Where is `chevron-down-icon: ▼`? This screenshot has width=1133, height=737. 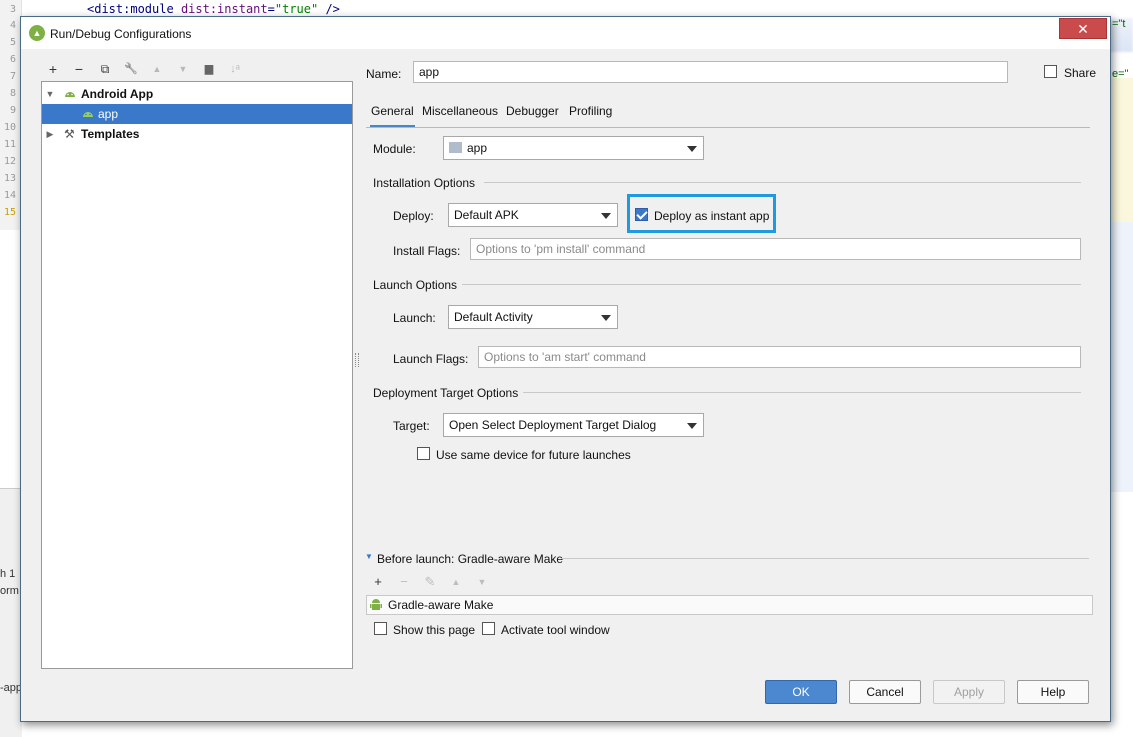 chevron-down-icon: ▼ is located at coordinates (50, 94).